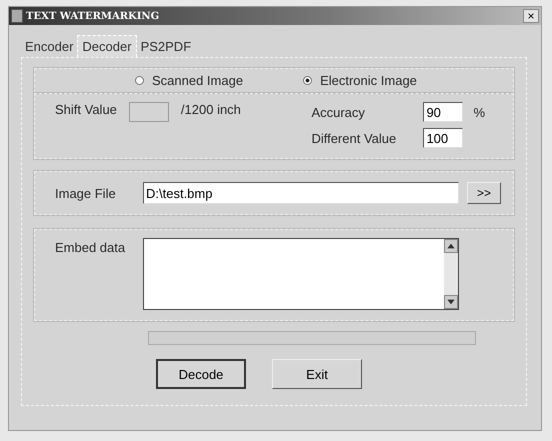 Image resolution: width=552 pixels, height=441 pixels. Describe the element at coordinates (443, 138) in the screenshot. I see `input-field: 100` at that location.